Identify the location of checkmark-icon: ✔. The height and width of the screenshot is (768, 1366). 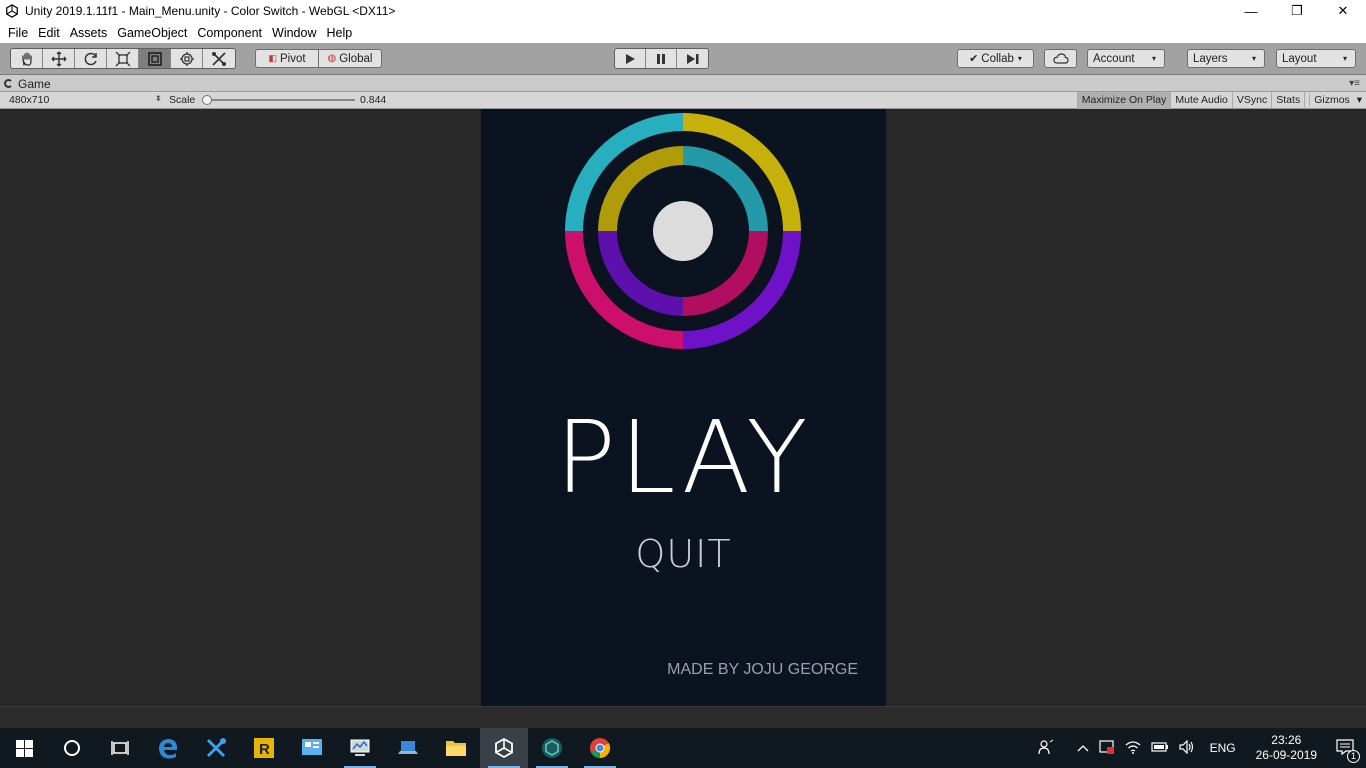
(974, 59).